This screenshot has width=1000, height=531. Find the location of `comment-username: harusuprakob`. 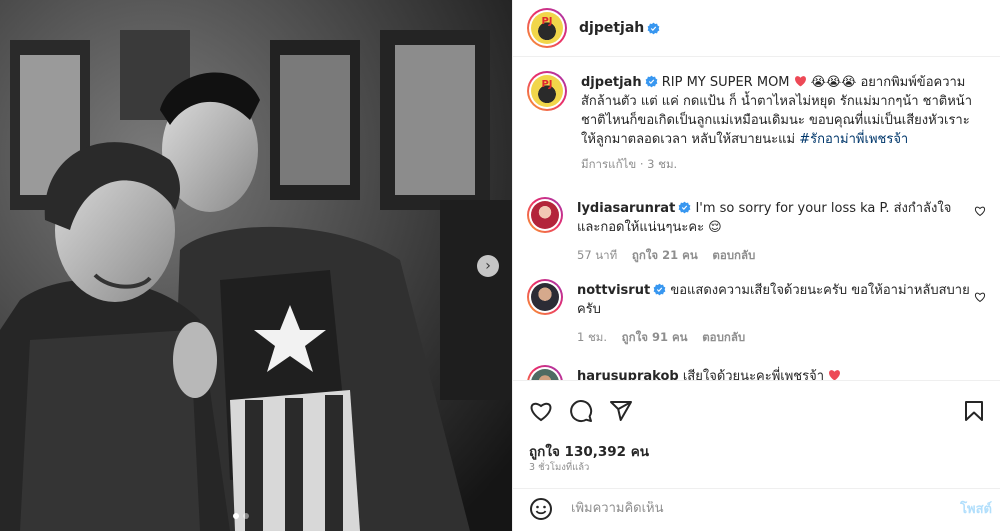

comment-username: harusuprakob is located at coordinates (628, 374).